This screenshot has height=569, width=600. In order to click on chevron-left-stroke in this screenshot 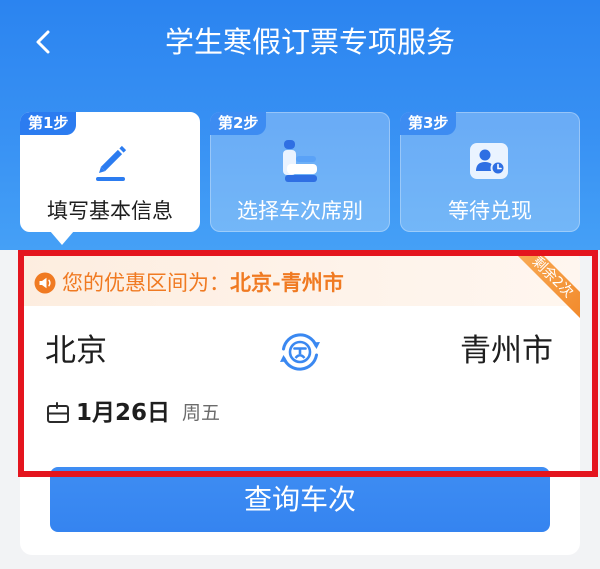, I will do `click(43, 42)`.